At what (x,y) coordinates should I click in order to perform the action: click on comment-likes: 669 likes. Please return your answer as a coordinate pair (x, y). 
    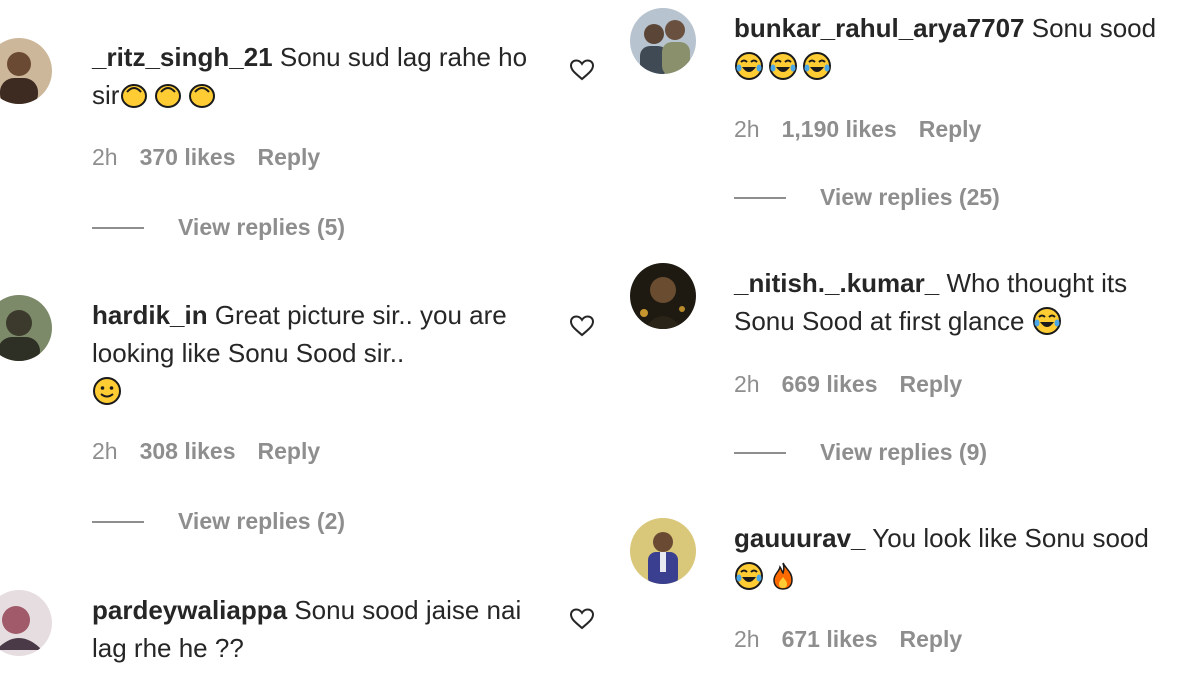
    Looking at the image, I should click on (830, 384).